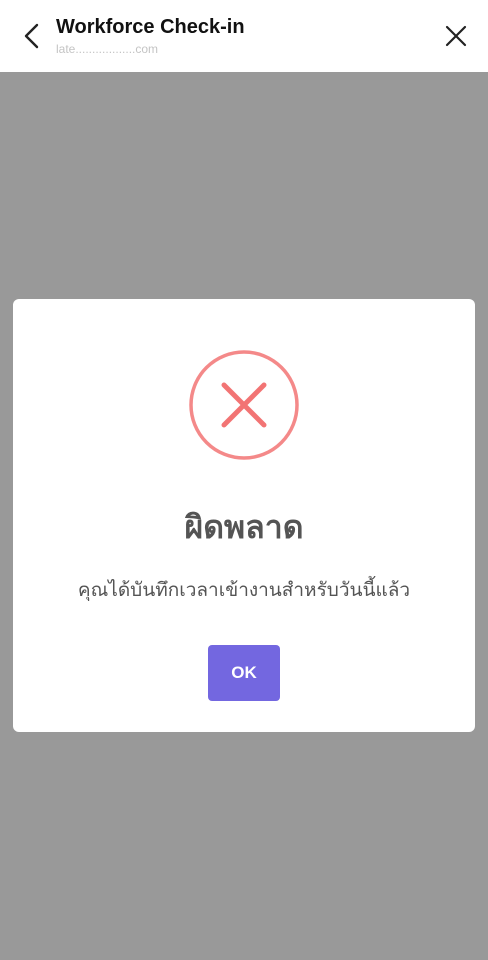 This screenshot has height=960, width=488. I want to click on chevron-left-icon, so click(31, 36).